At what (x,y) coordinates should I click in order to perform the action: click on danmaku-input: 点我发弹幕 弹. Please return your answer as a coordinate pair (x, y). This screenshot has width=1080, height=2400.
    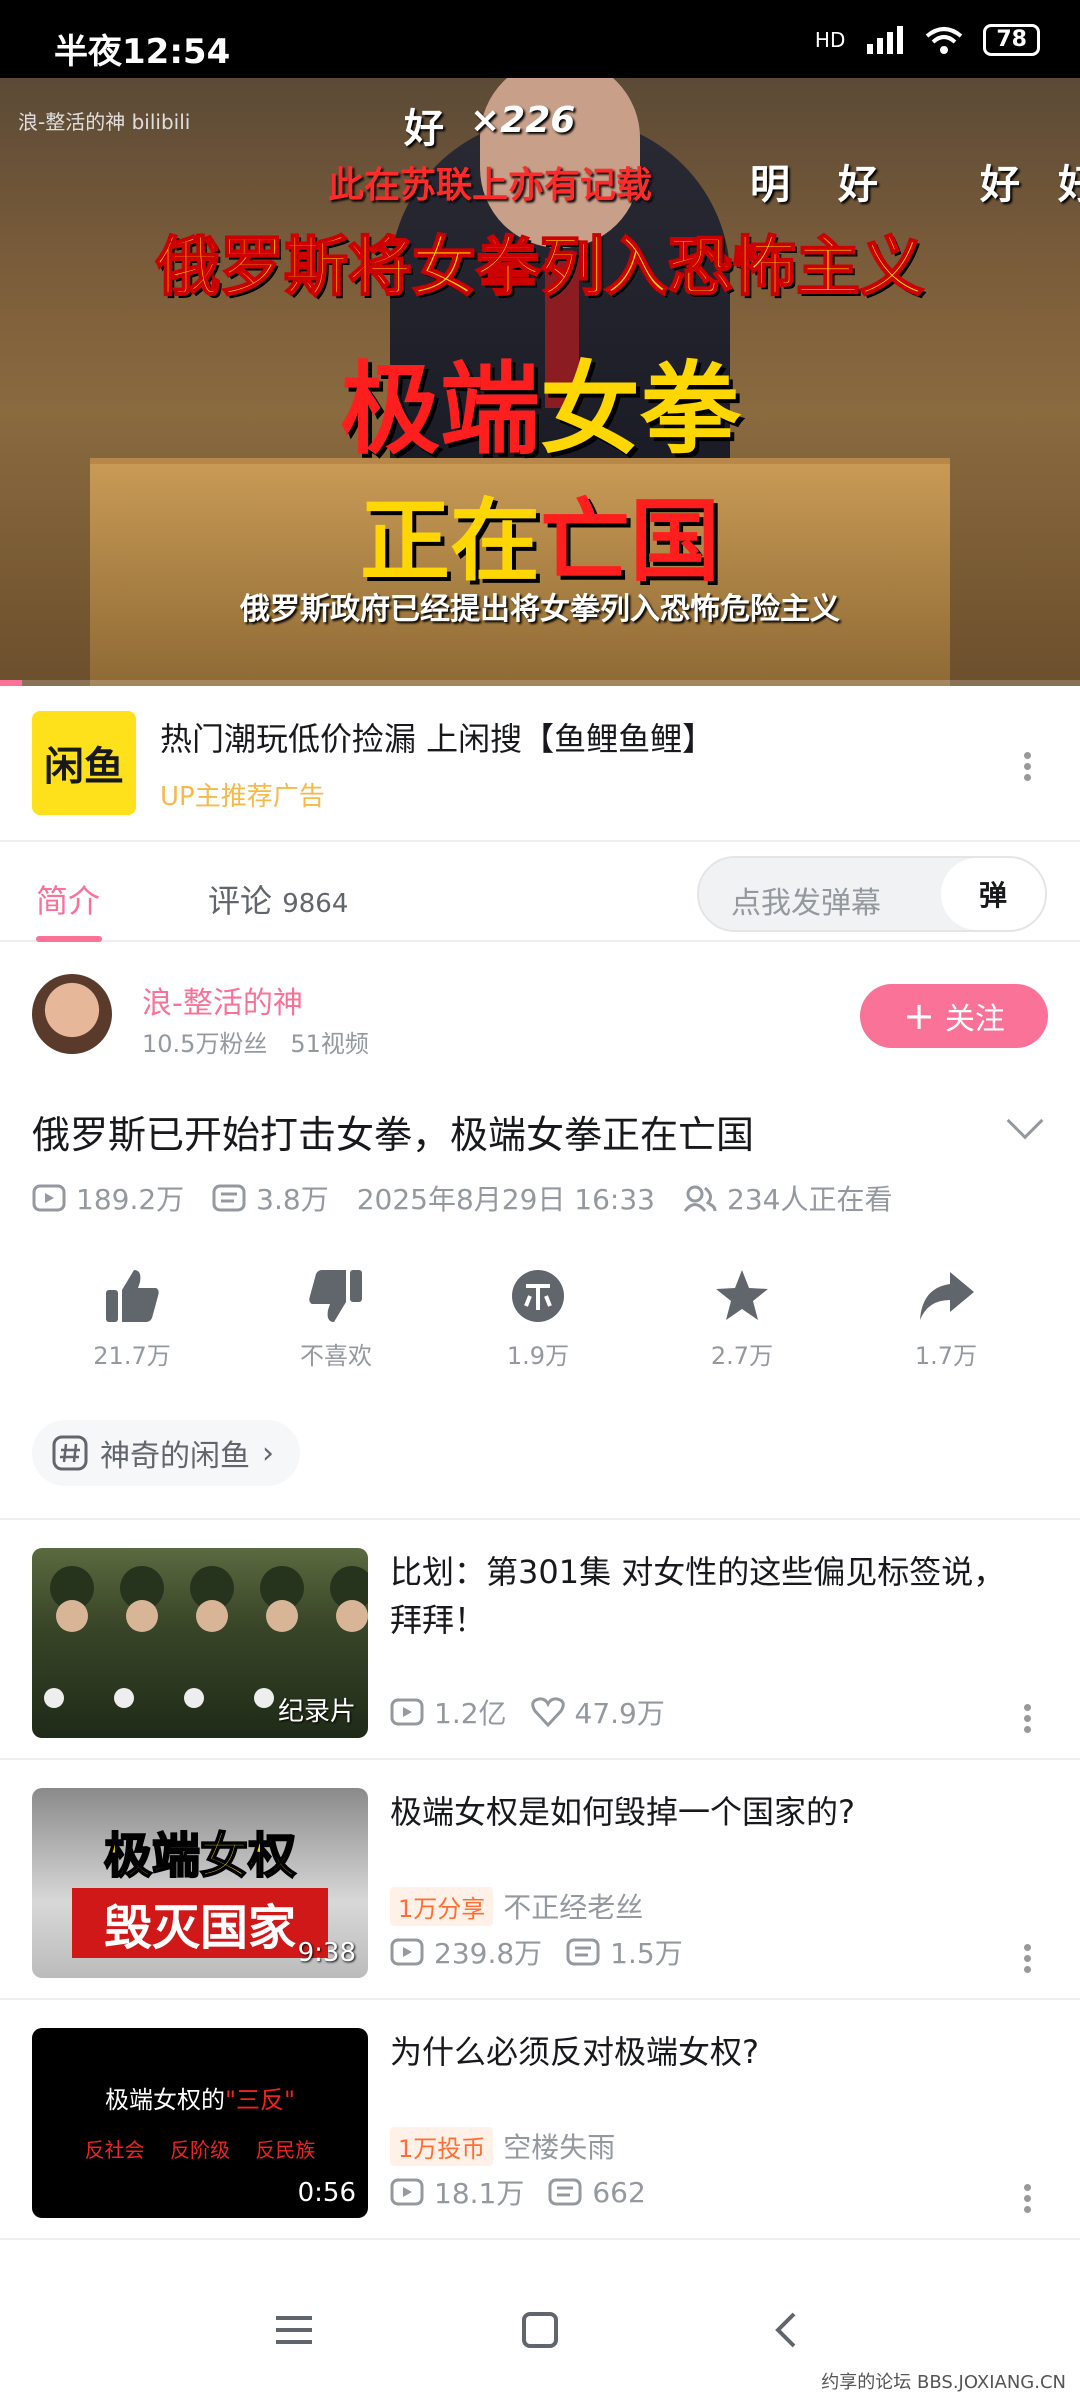
    Looking at the image, I should click on (872, 894).